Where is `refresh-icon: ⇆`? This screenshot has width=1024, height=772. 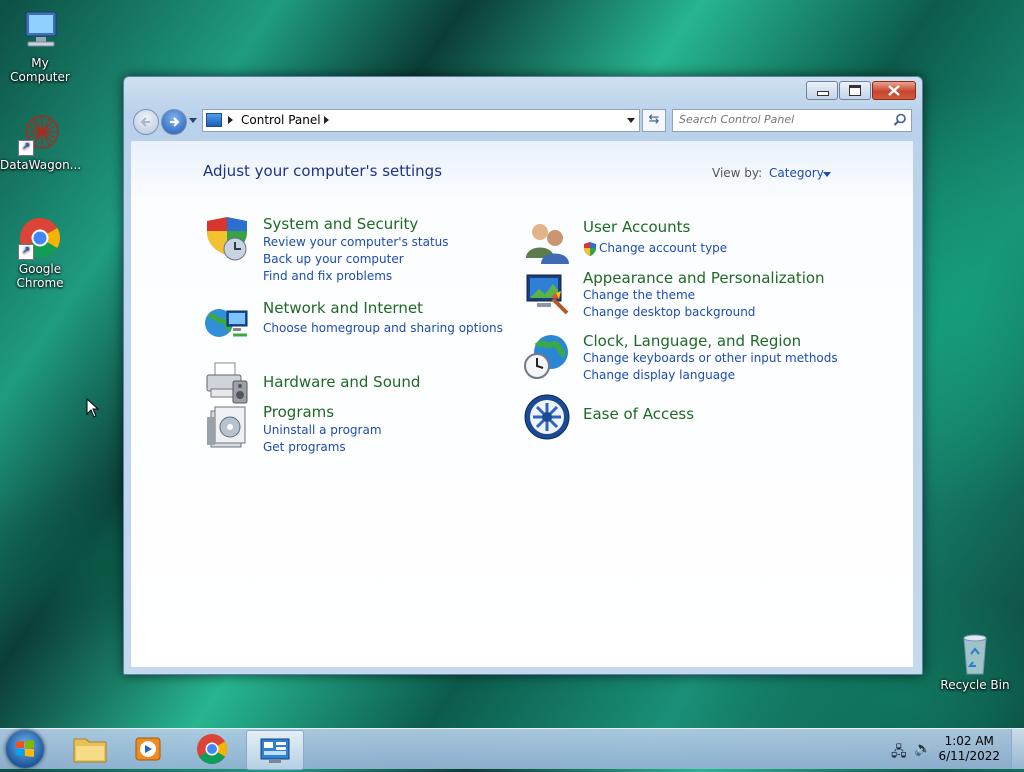 refresh-icon: ⇆ is located at coordinates (654, 119).